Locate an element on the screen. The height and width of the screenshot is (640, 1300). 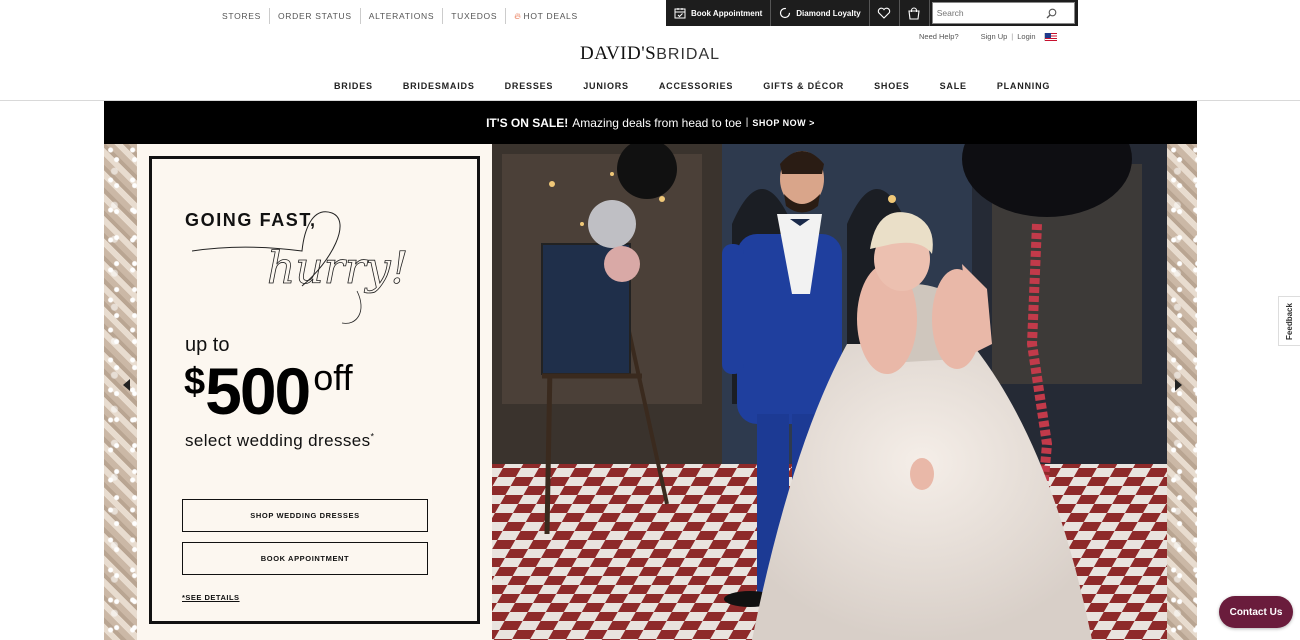
see-details-link: *SEE DETAILS is located at coordinates (211, 597).